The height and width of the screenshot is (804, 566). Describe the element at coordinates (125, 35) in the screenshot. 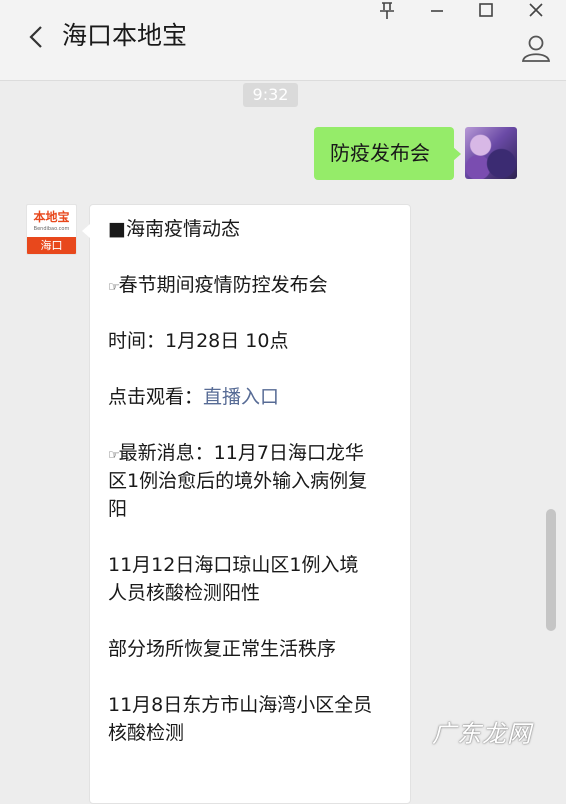

I see `chat-title: 海口本地宝` at that location.